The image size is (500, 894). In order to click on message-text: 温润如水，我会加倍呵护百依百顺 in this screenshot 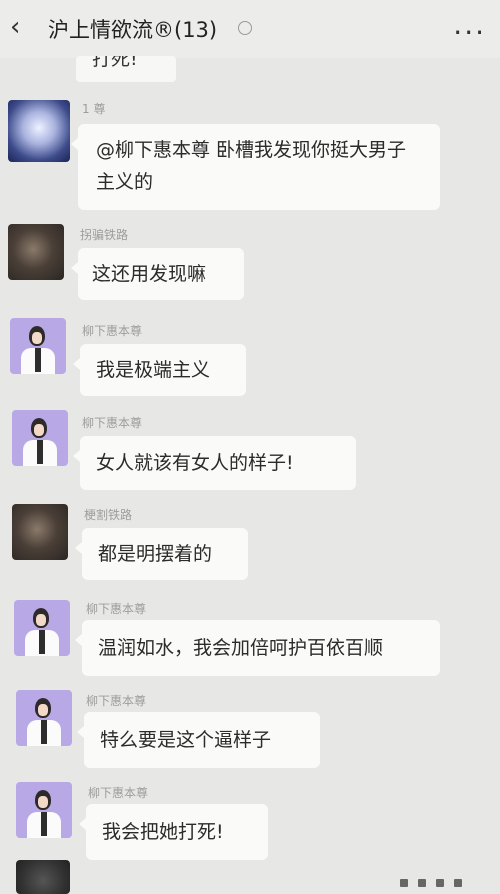, I will do `click(241, 648)`.